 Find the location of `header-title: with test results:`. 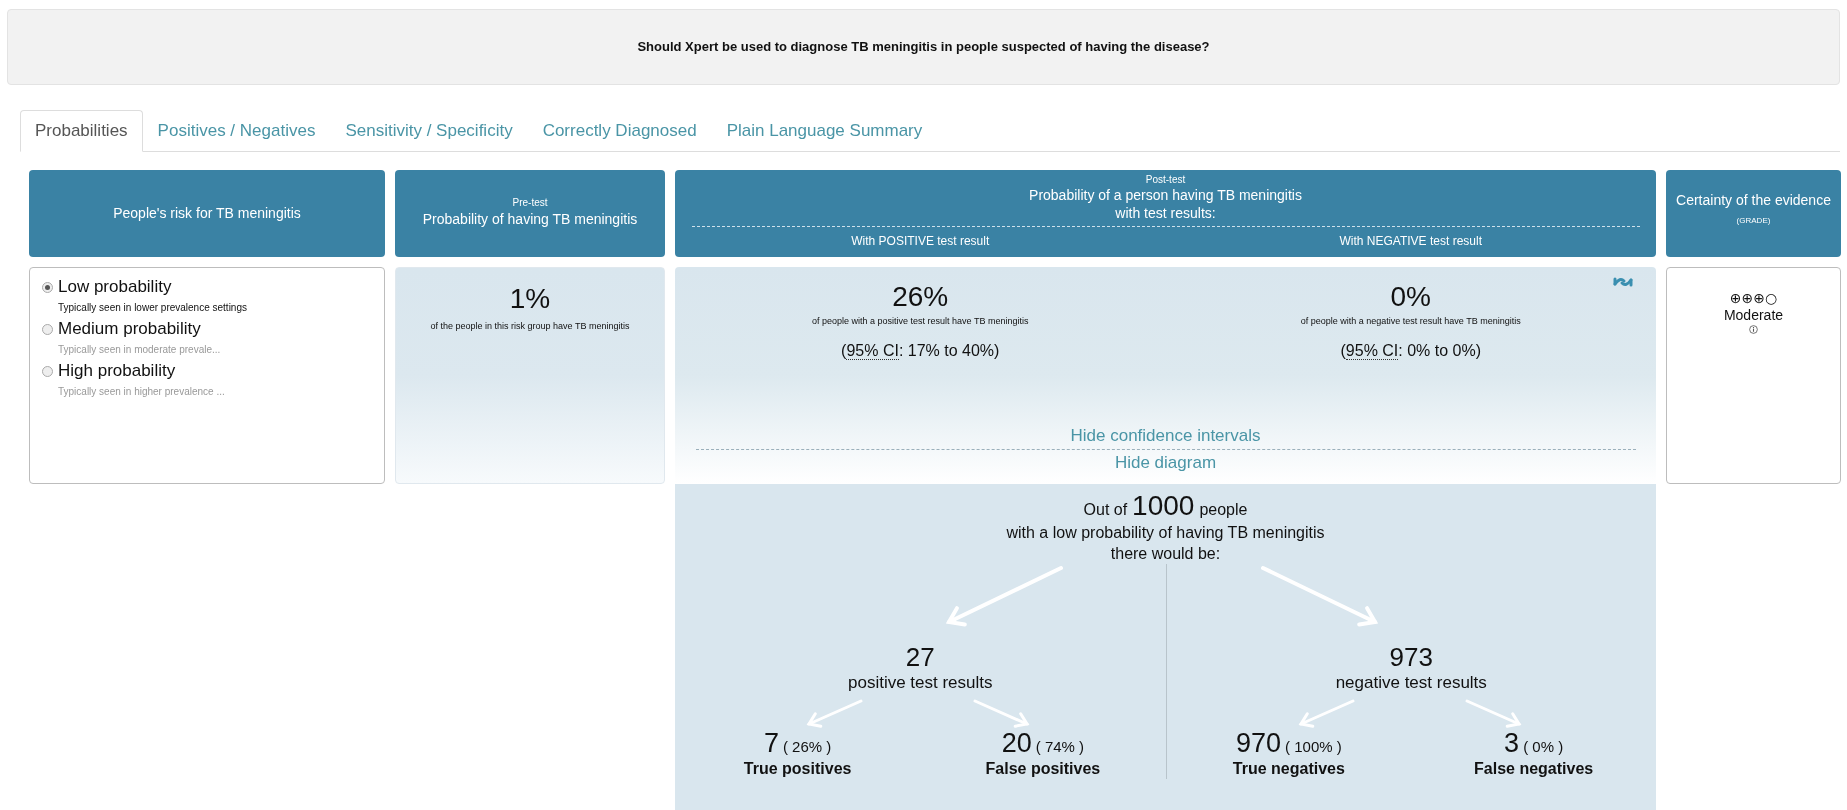

header-title: with test results: is located at coordinates (1165, 213).